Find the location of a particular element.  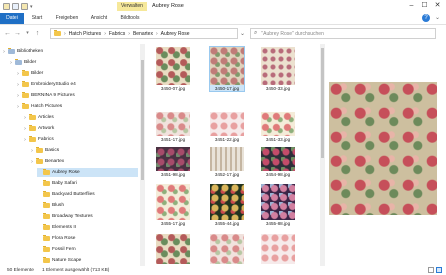

nav-item-label: Benartex is located at coordinates (55, 161).